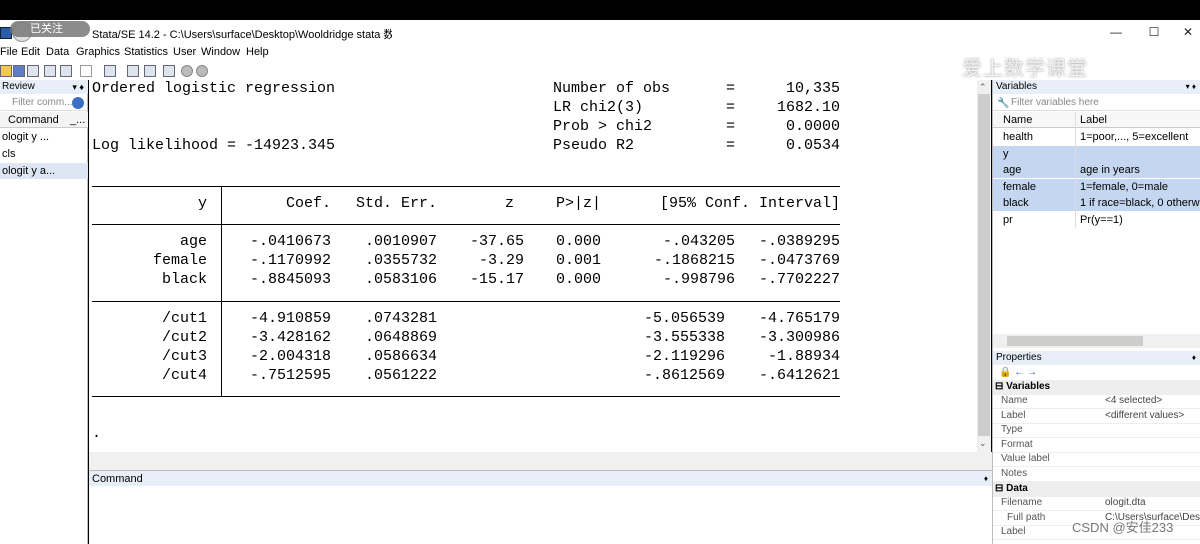  Describe the element at coordinates (44, 87) in the screenshot. I see `review-header: Review ▾ ♦` at that location.